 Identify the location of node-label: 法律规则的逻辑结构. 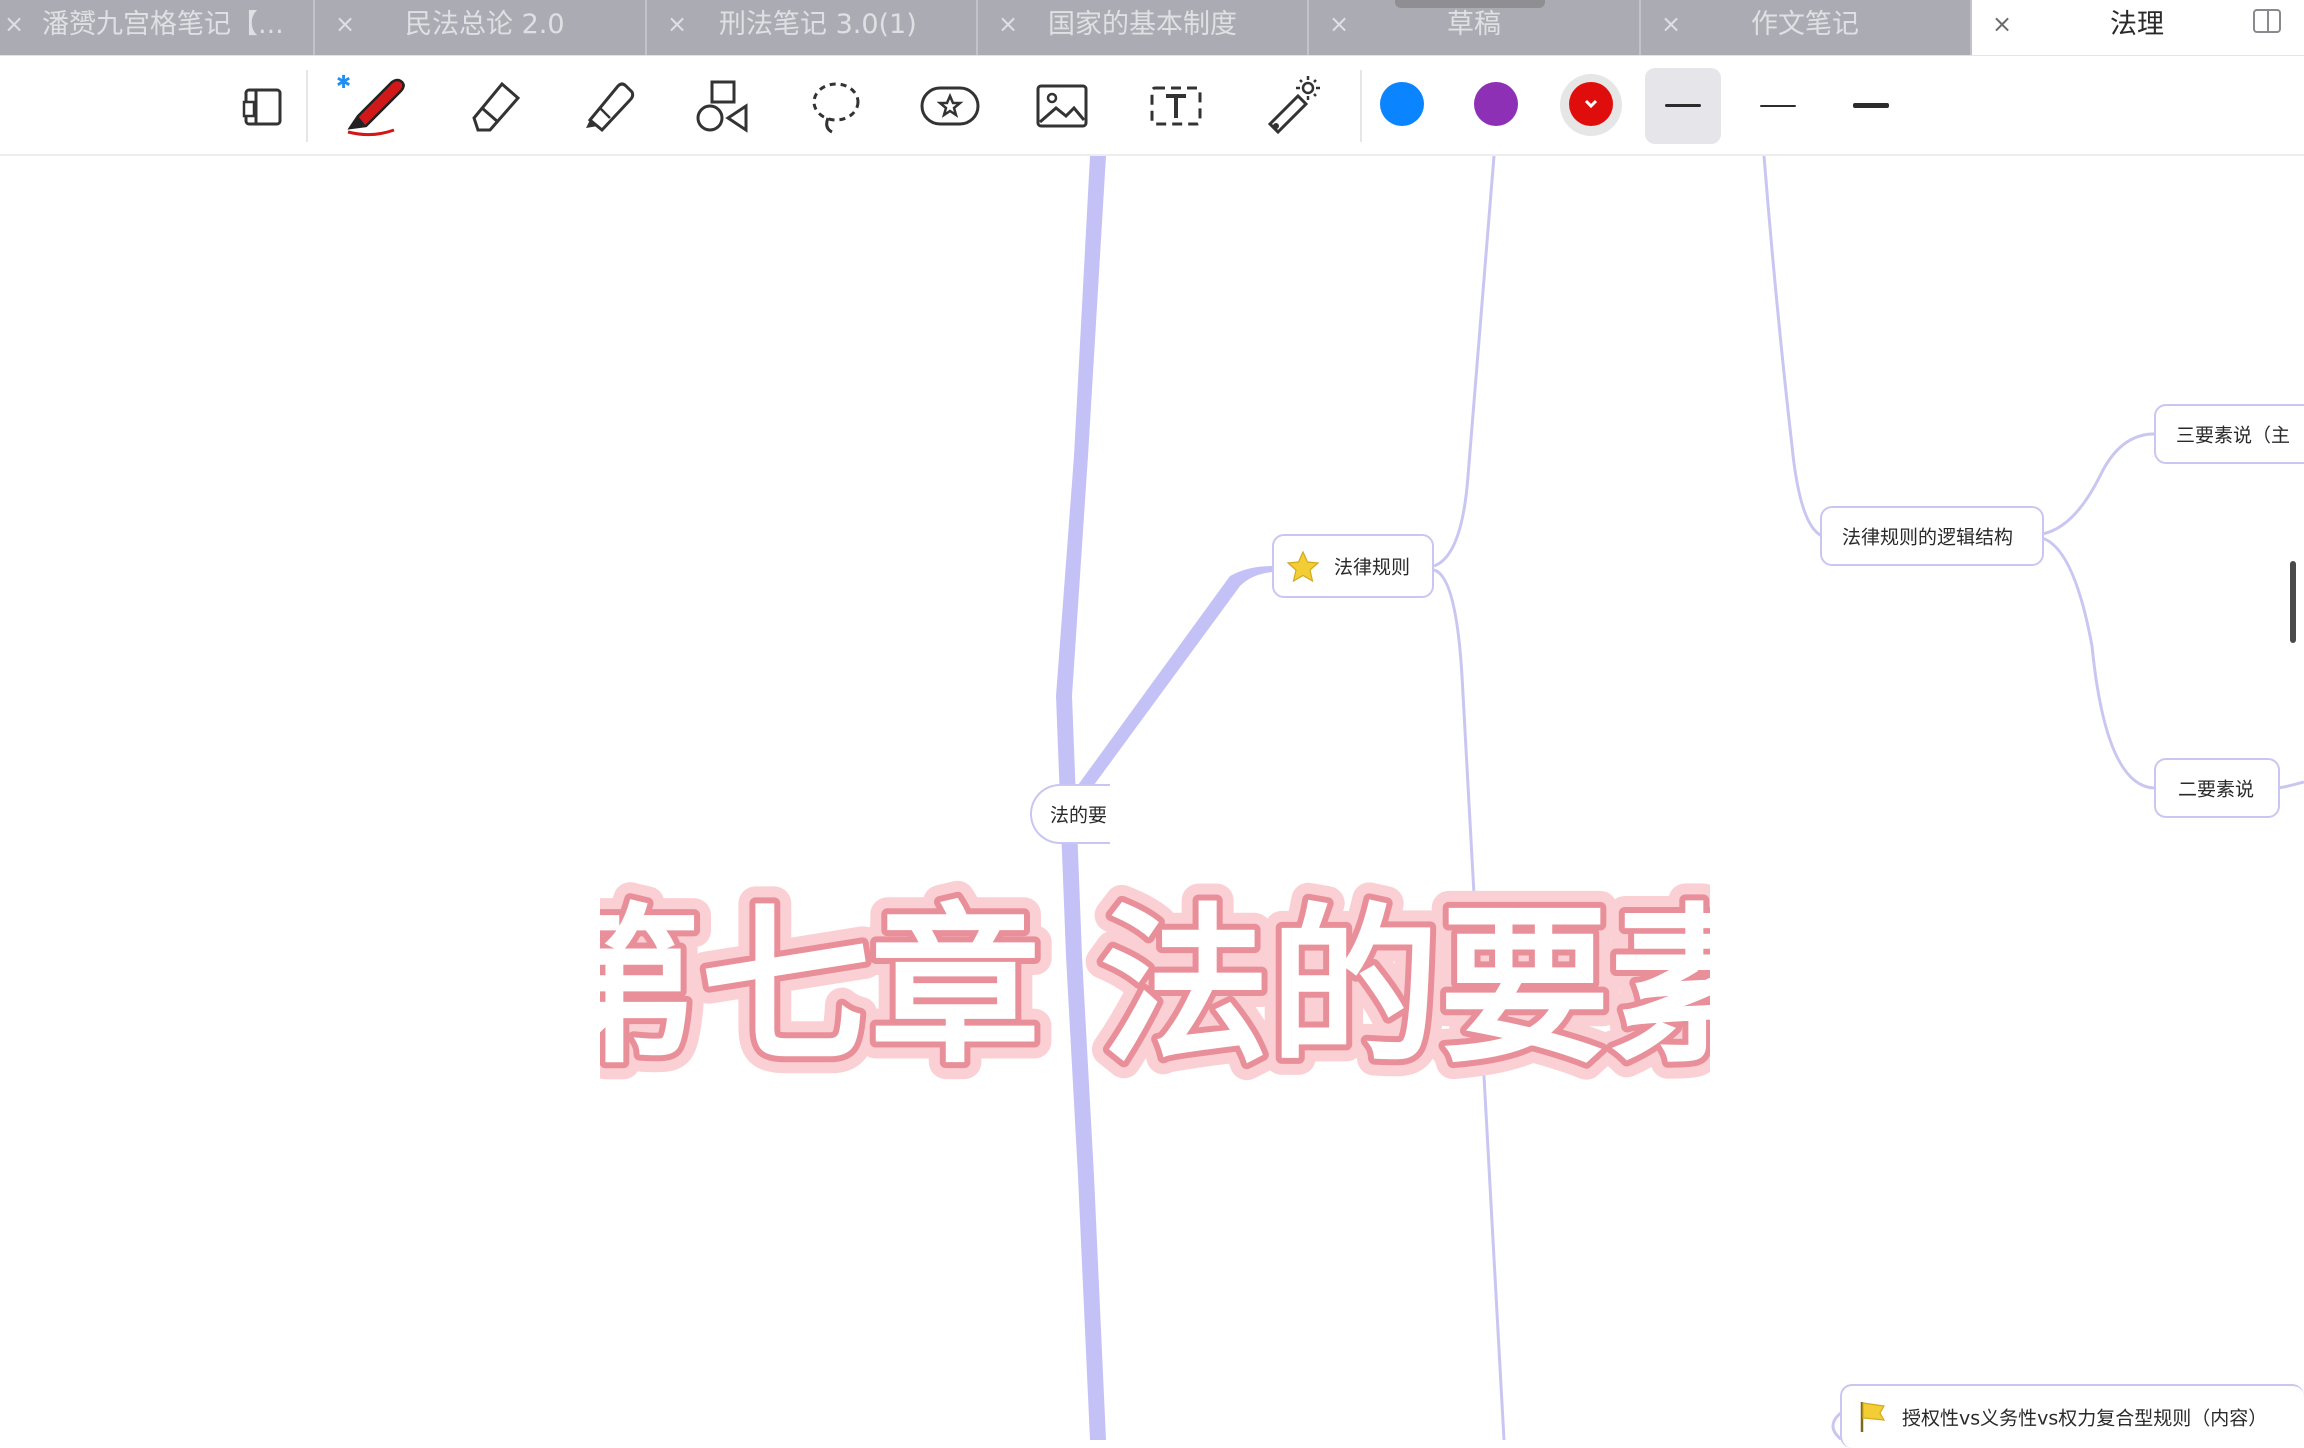
(1928, 537).